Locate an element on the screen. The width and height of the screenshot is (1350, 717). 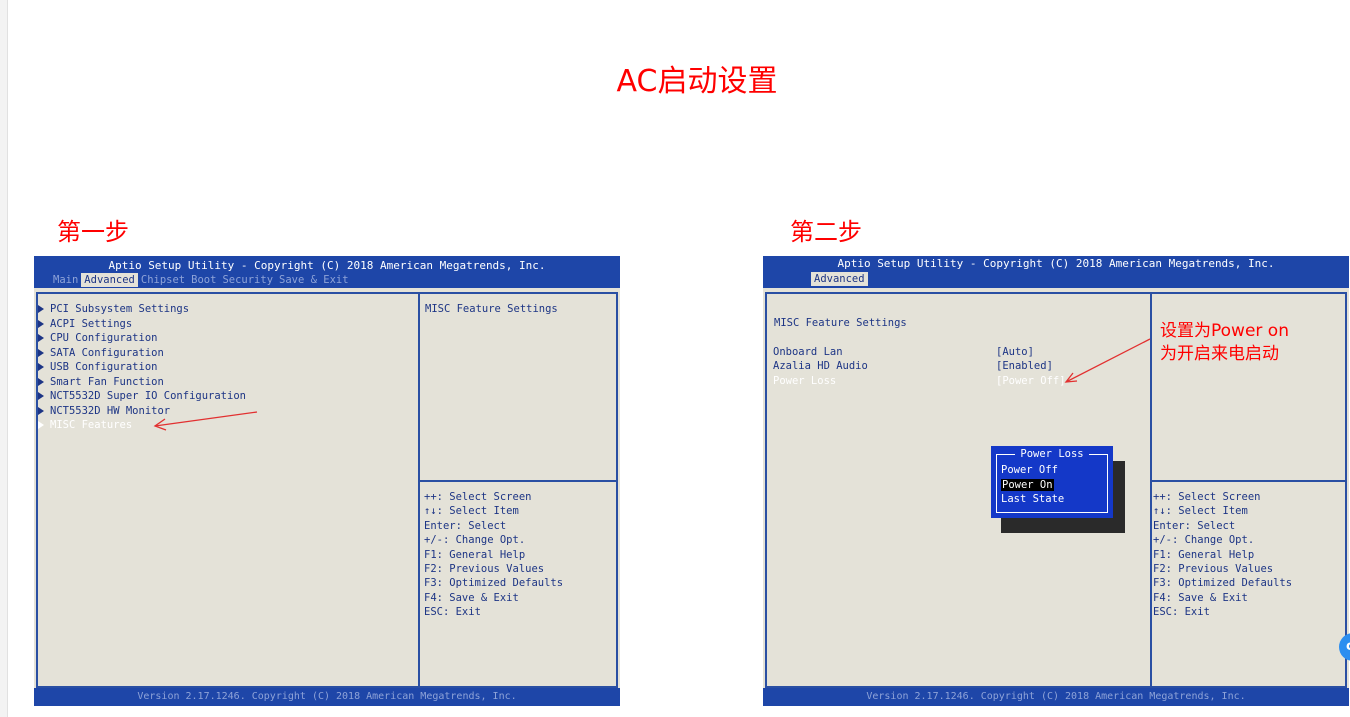
floating-icon-glyph: c is located at coordinates (1348, 646).